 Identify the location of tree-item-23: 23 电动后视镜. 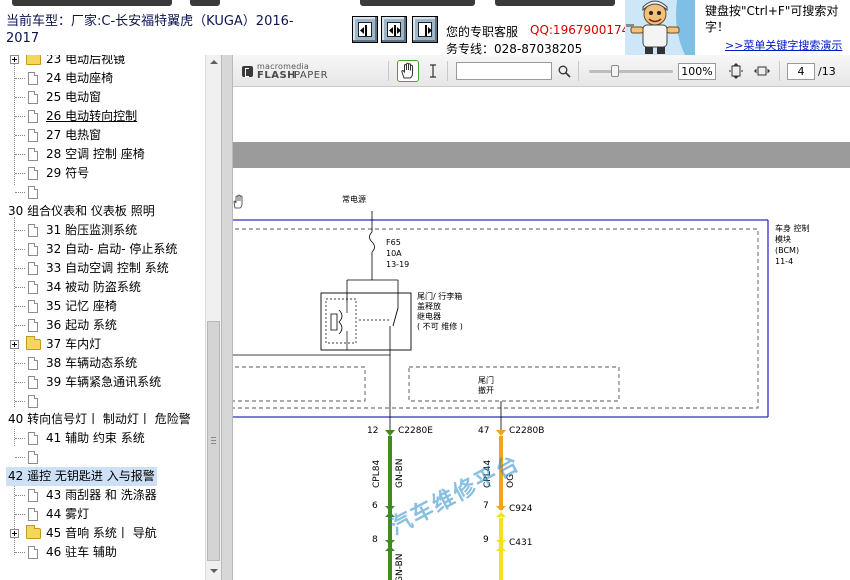
(102, 62).